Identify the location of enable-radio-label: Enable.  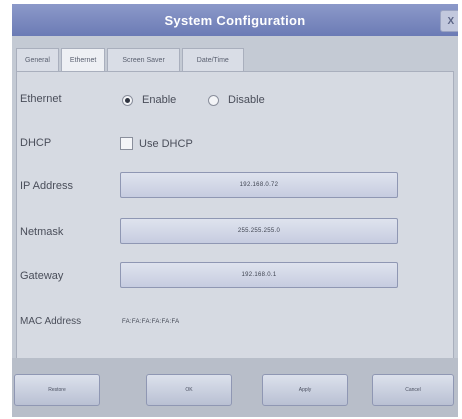
(159, 100).